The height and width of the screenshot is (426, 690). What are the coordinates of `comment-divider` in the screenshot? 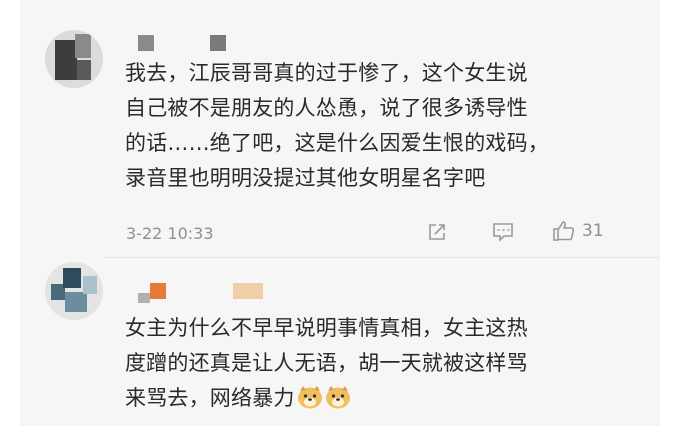 It's located at (382, 257).